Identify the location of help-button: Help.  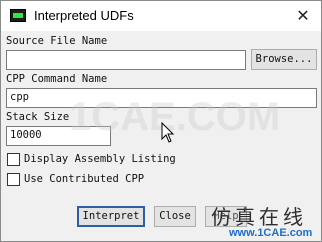
(226, 216).